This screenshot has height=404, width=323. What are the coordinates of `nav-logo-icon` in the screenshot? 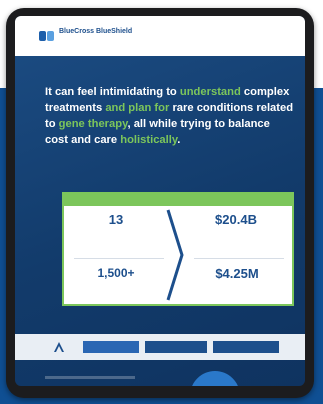 It's located at (59, 347).